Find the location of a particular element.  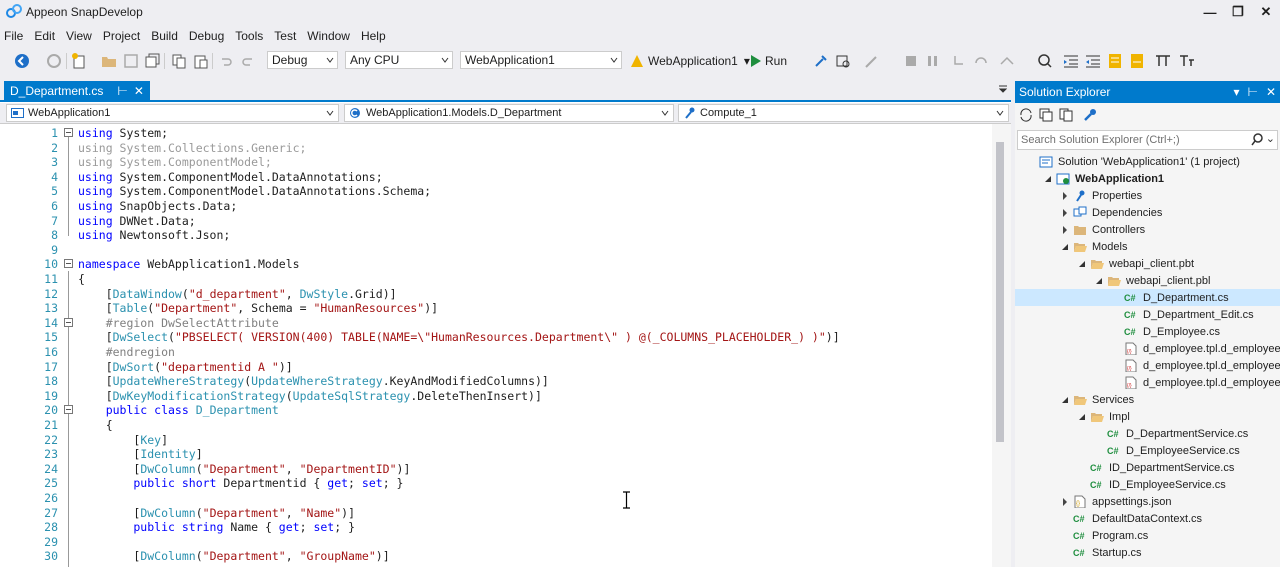

code-line: 21 { is located at coordinates (495, 425).